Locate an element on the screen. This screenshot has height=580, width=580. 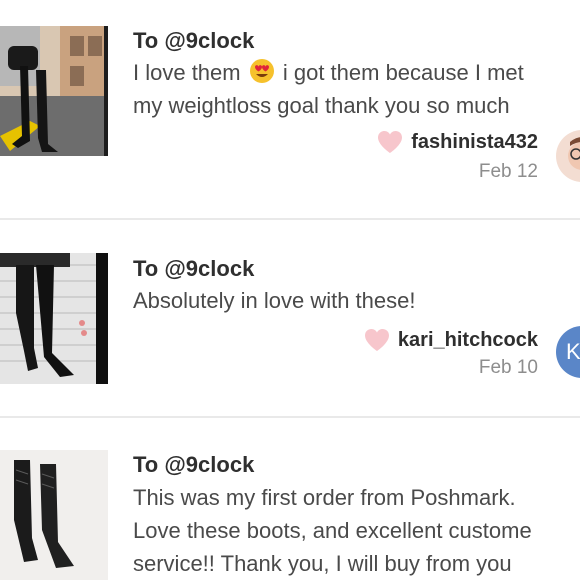
comment-date: Feb 10 is located at coordinates (508, 367).